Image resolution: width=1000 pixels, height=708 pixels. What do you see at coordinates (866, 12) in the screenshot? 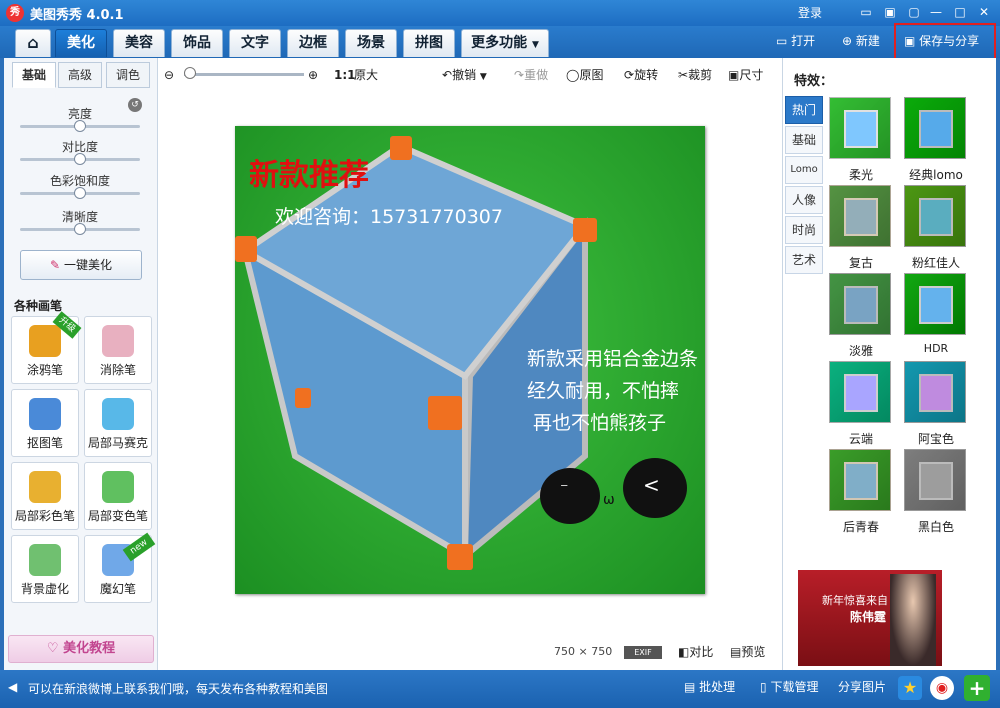
I see `message-icon: ▭` at bounding box center [866, 12].